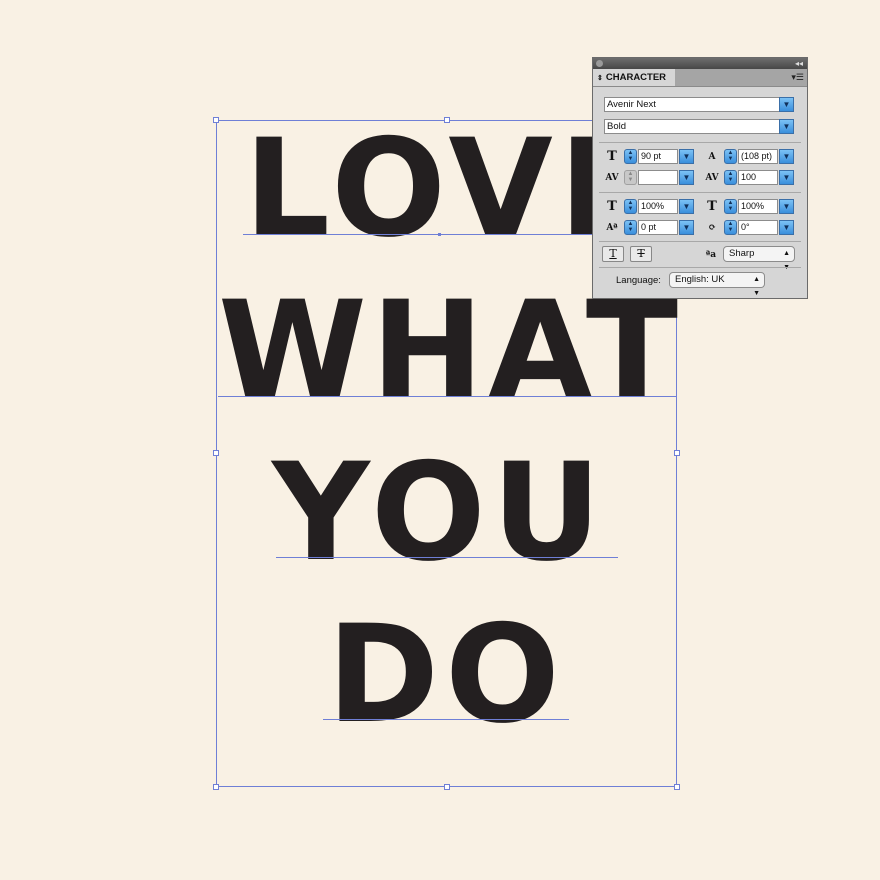 The image size is (880, 880). Describe the element at coordinates (742, 253) in the screenshot. I see `antialias-value: Sharp` at that location.